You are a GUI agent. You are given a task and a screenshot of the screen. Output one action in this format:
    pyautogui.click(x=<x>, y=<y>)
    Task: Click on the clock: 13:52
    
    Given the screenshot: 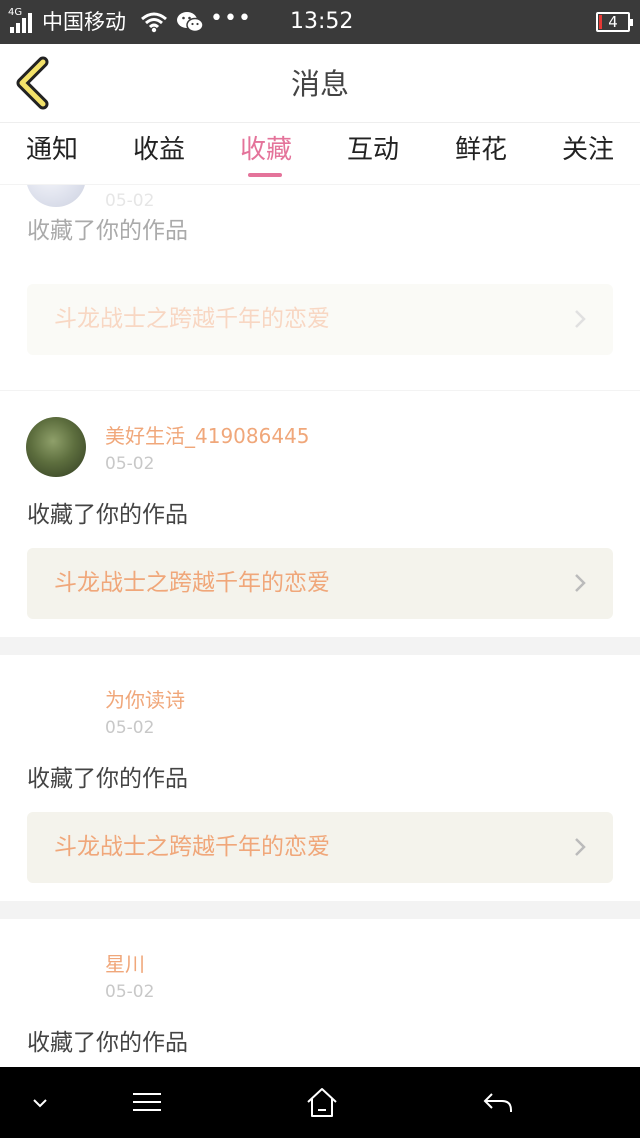 What is the action you would take?
    pyautogui.click(x=322, y=21)
    